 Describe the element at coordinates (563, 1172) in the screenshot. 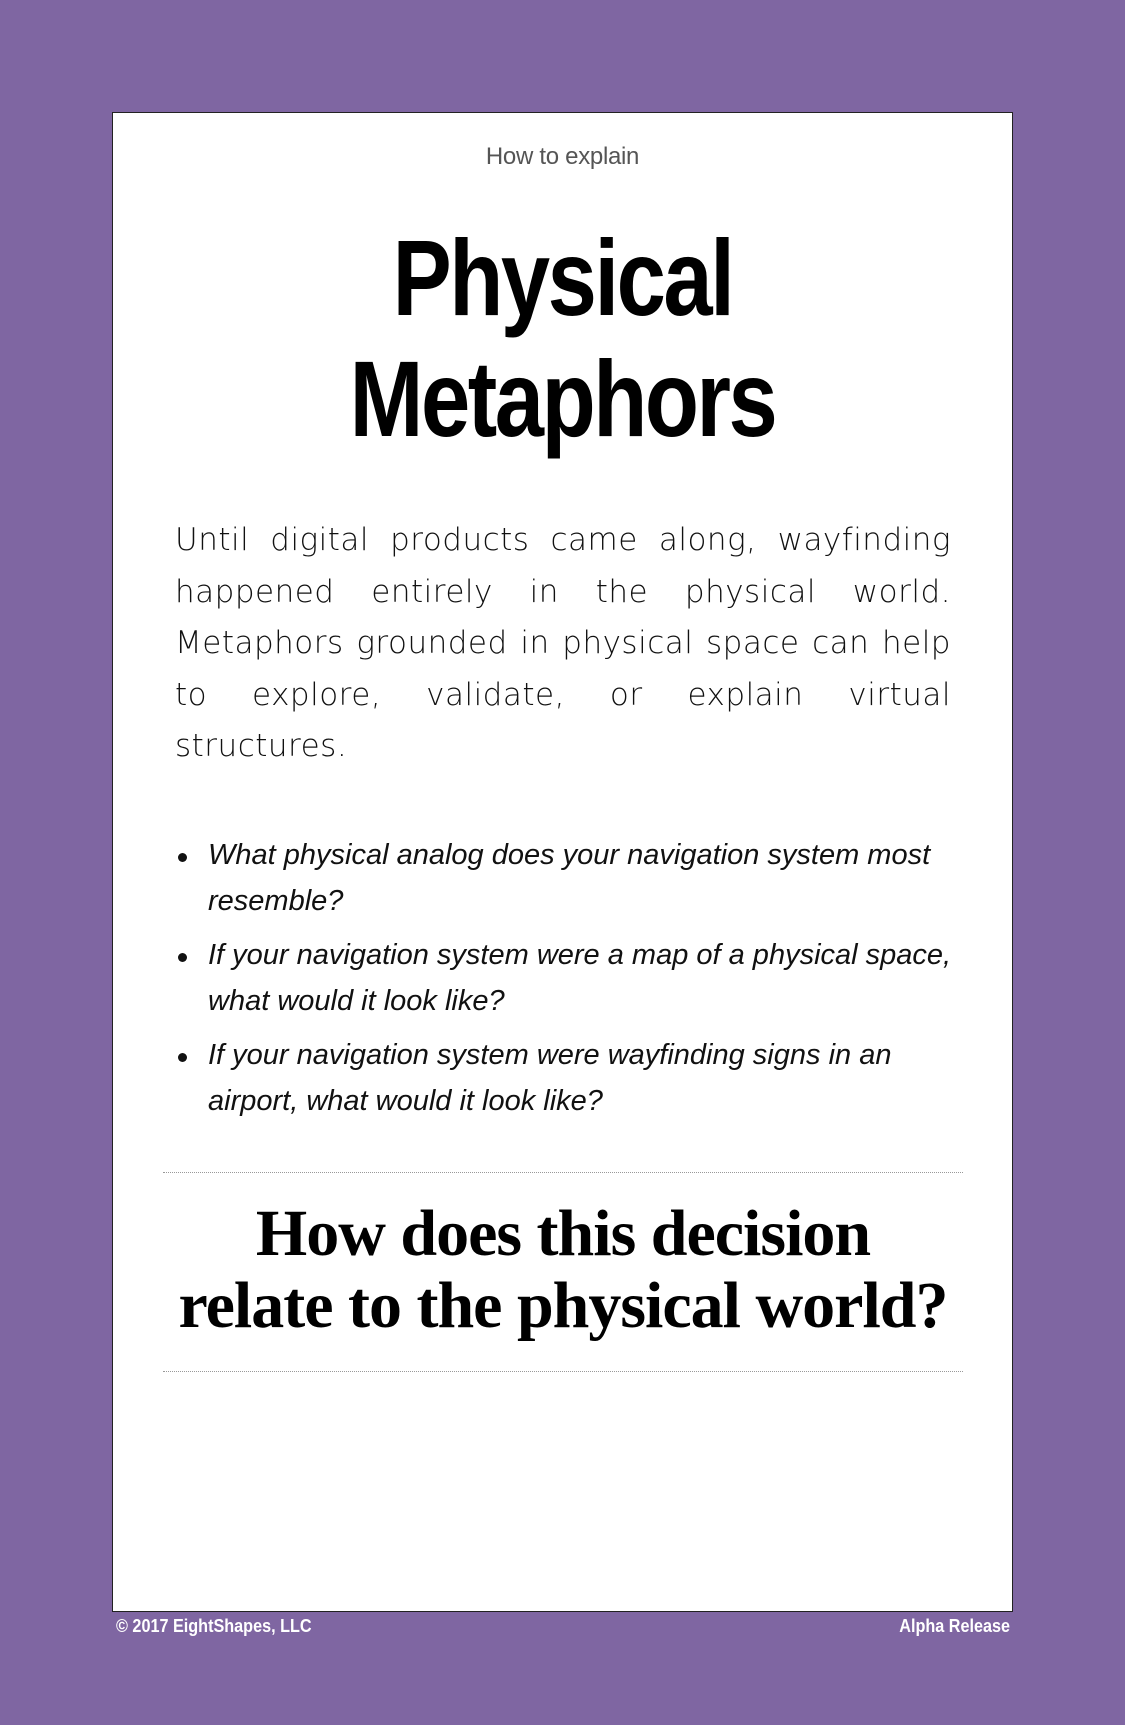

I see `divider-top` at that location.